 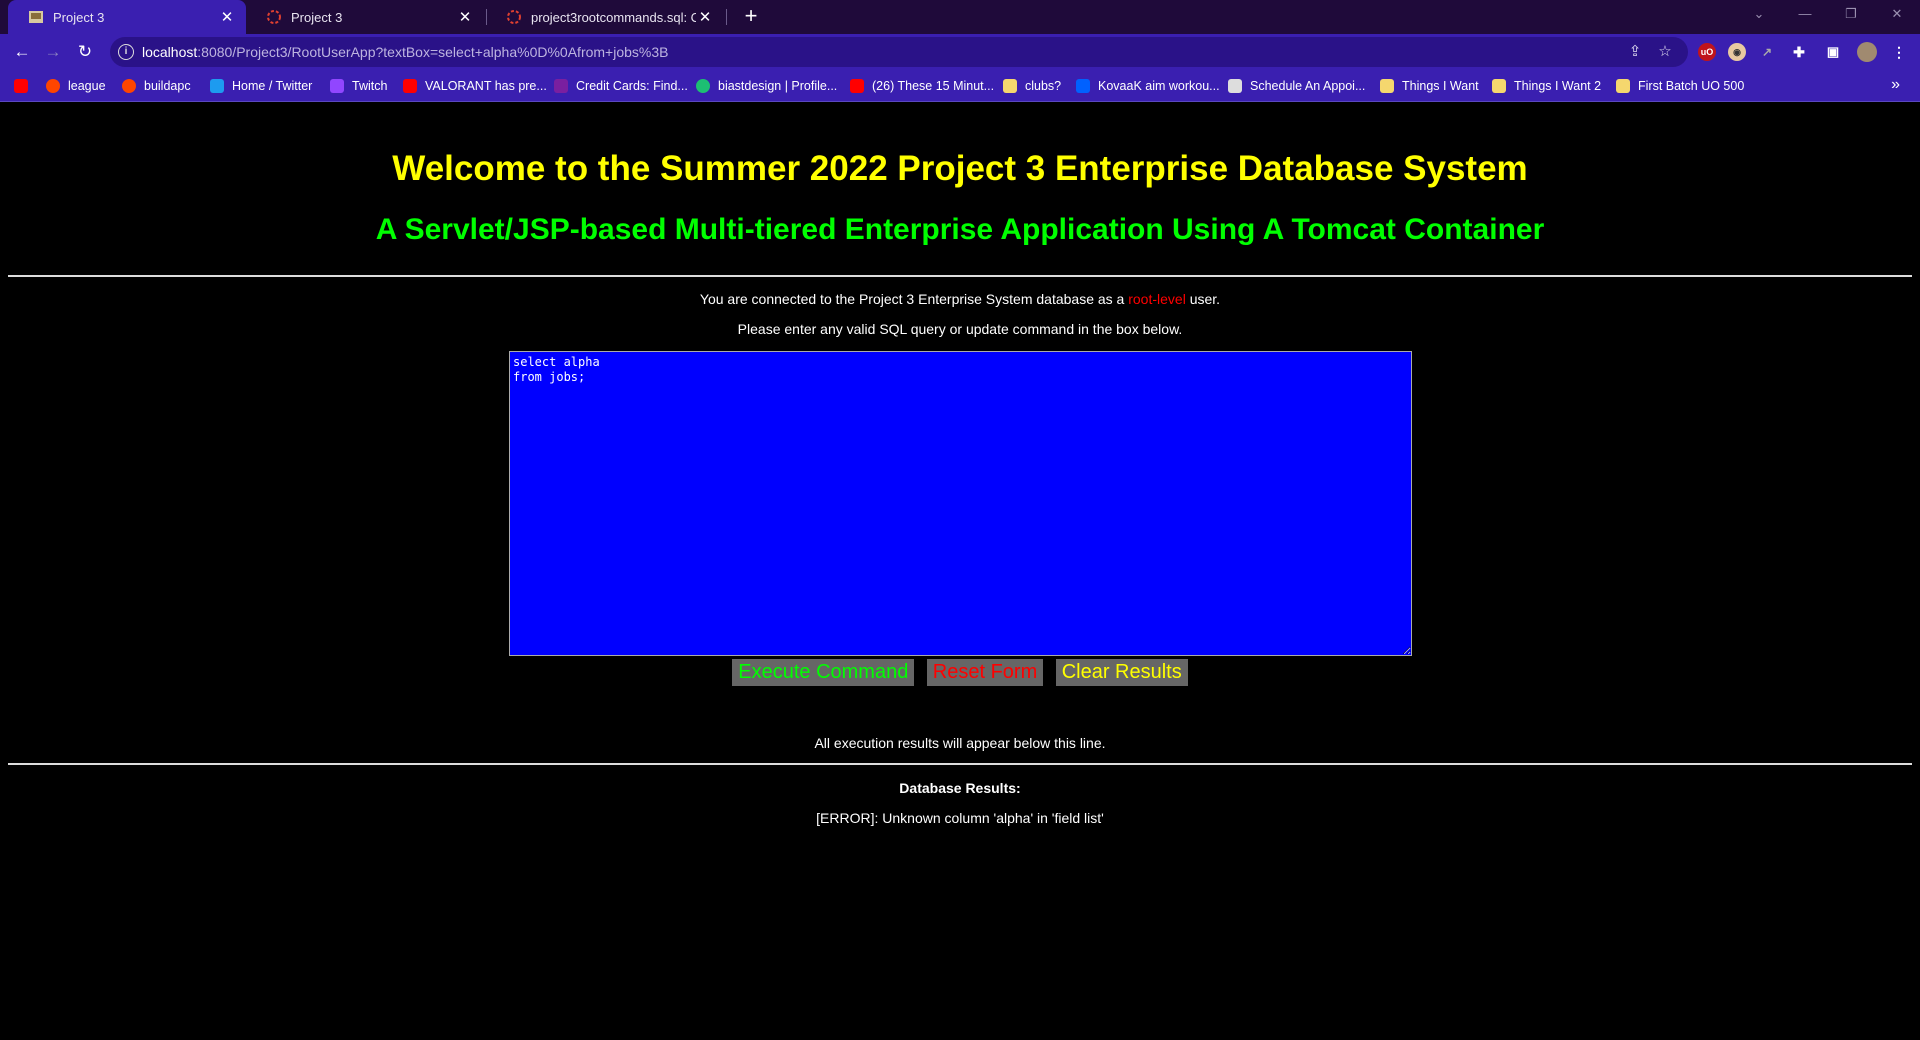 I want to click on tab-sql-file: project3rootcommands.sql: CNT4 ✕, so click(x=605, y=17).